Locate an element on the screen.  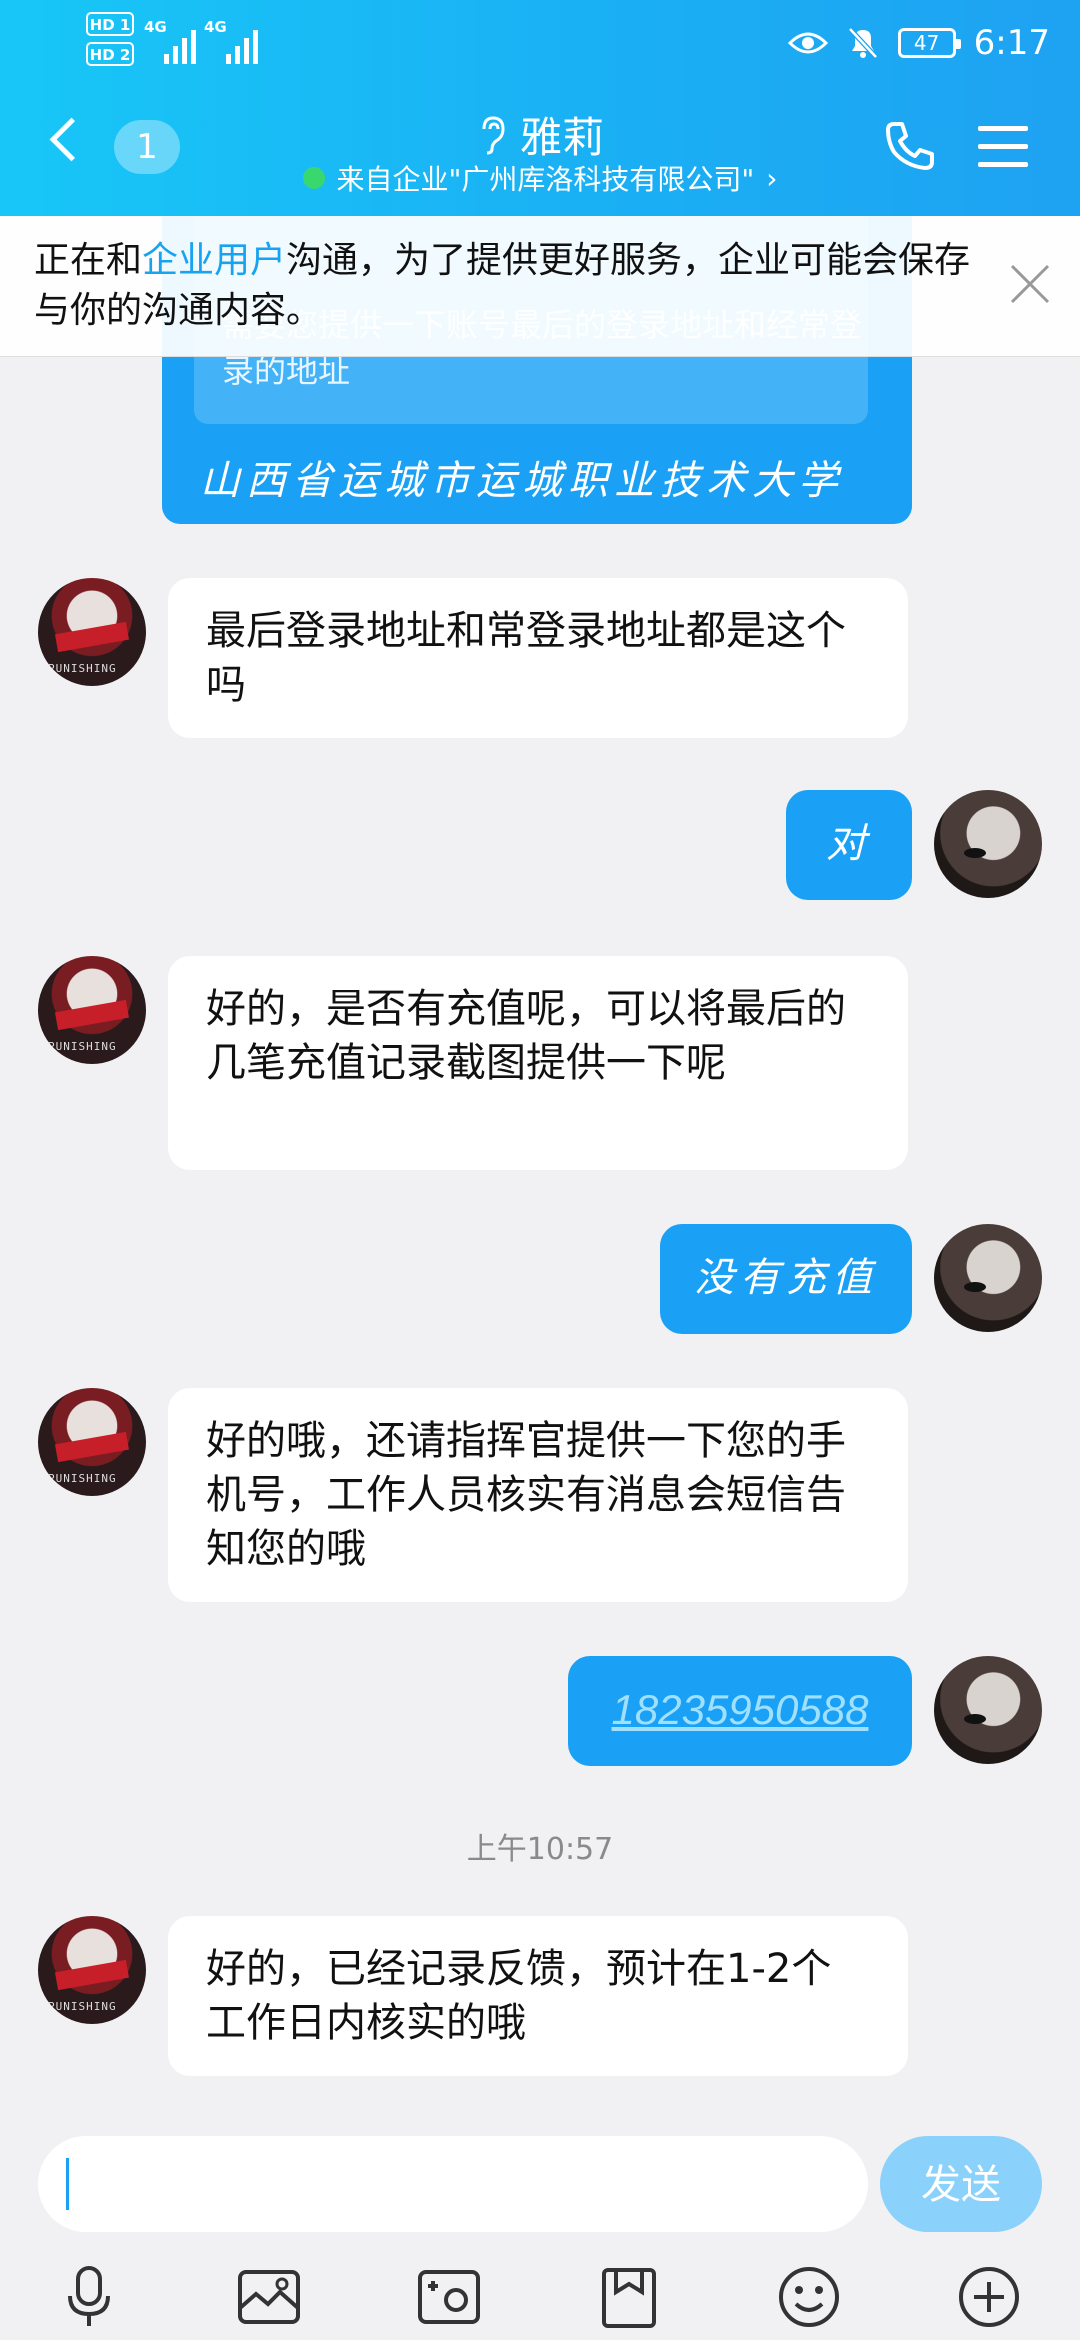
message-input is located at coordinates (453, 2184).